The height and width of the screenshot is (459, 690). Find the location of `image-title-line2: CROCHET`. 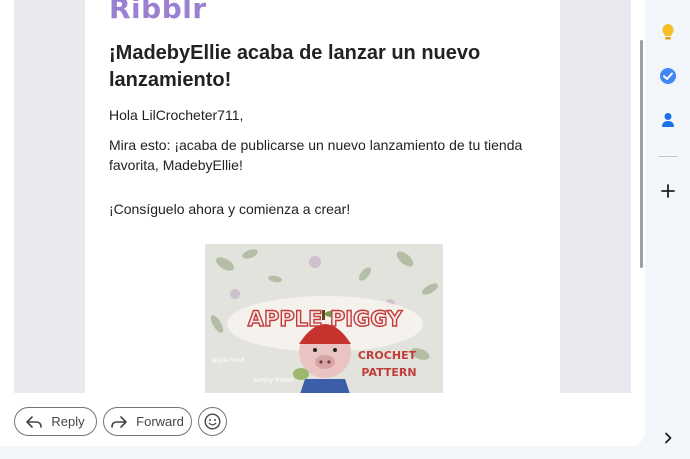

image-title-line2: CROCHET is located at coordinates (387, 355).